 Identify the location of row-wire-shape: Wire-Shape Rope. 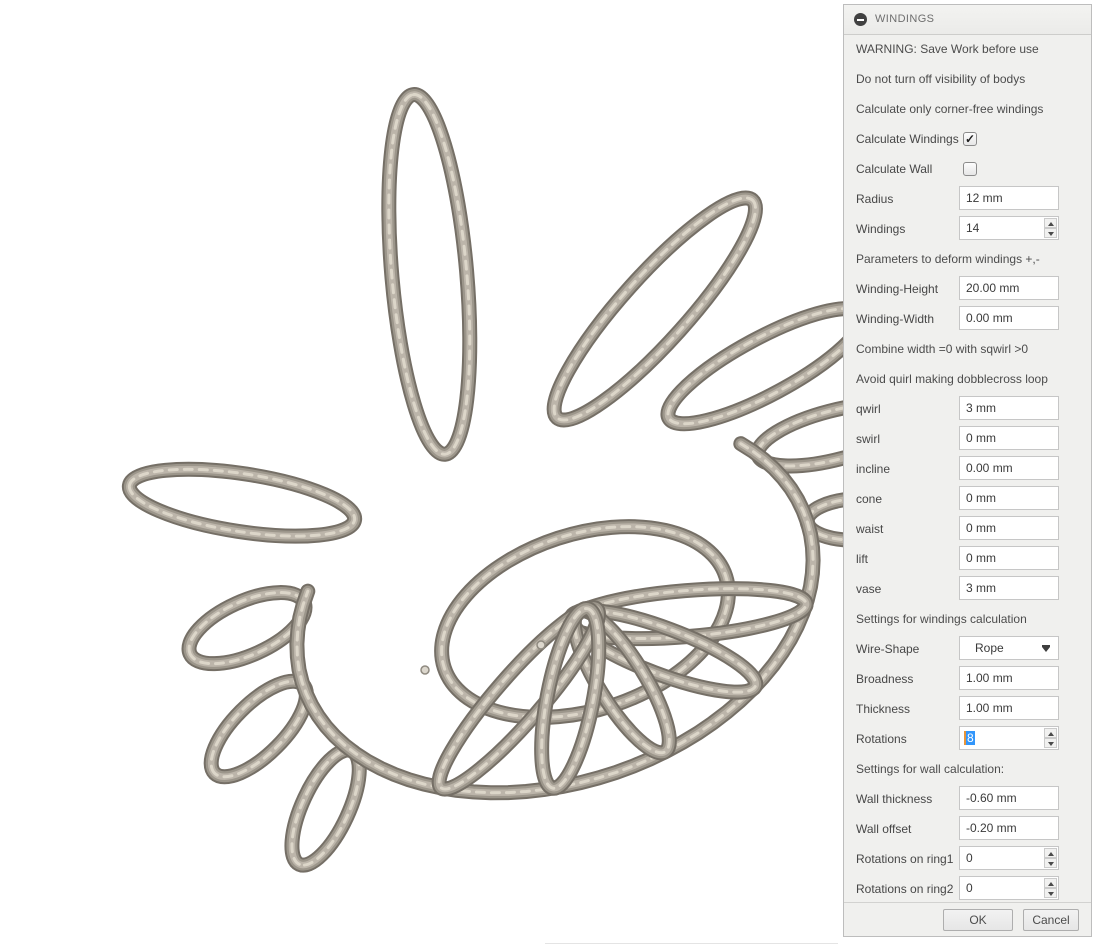
(967, 649).